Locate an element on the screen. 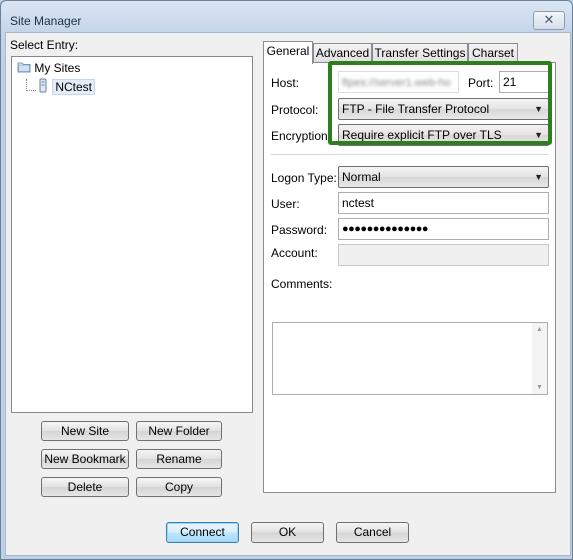  close-button: ✕ is located at coordinates (549, 20).